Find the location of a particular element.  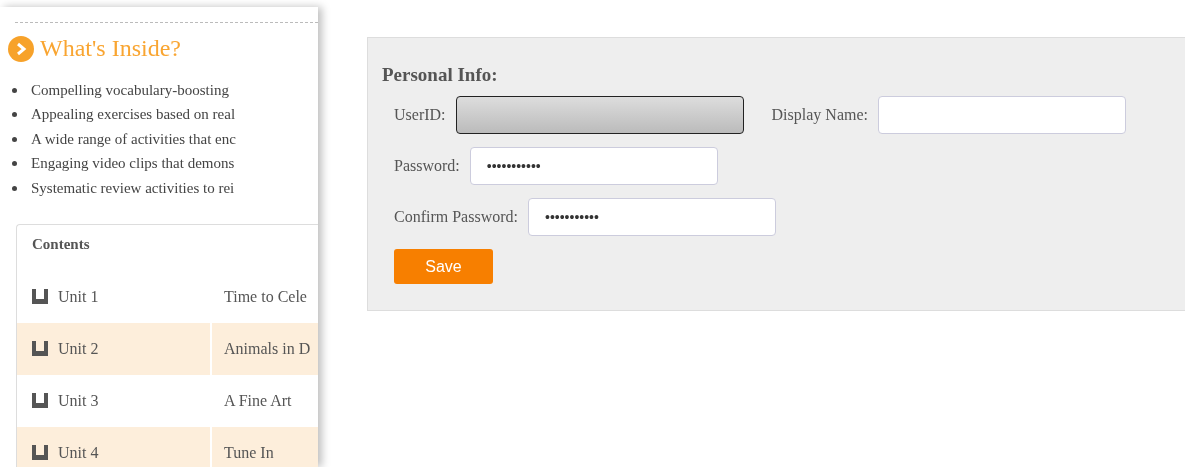

form-title: Personal Info: is located at coordinates (440, 75).